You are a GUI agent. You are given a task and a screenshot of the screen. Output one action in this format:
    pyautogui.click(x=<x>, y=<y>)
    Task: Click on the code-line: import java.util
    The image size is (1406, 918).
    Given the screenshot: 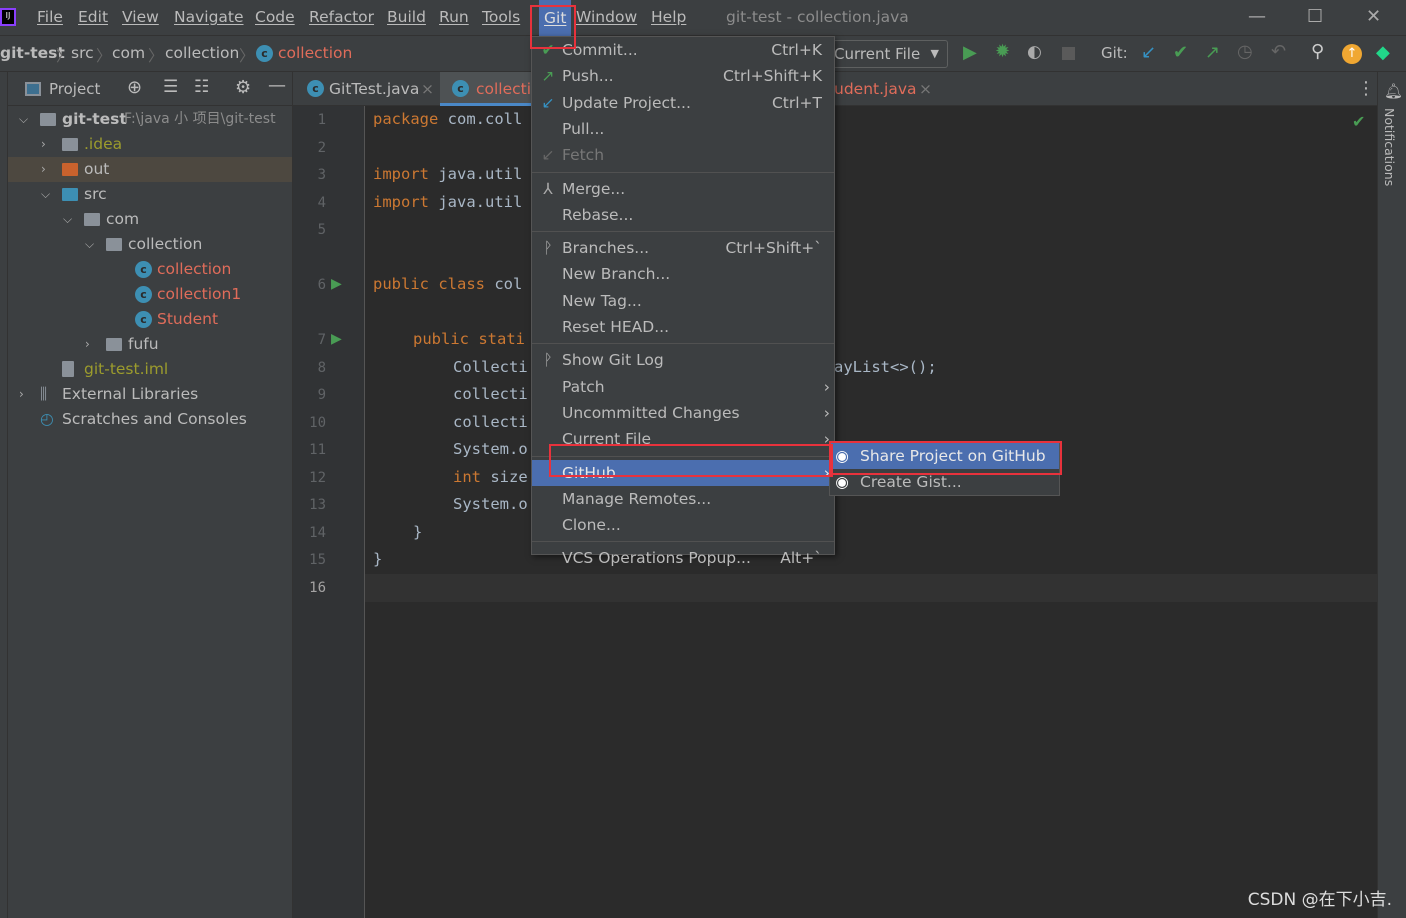 What is the action you would take?
    pyautogui.click(x=448, y=202)
    